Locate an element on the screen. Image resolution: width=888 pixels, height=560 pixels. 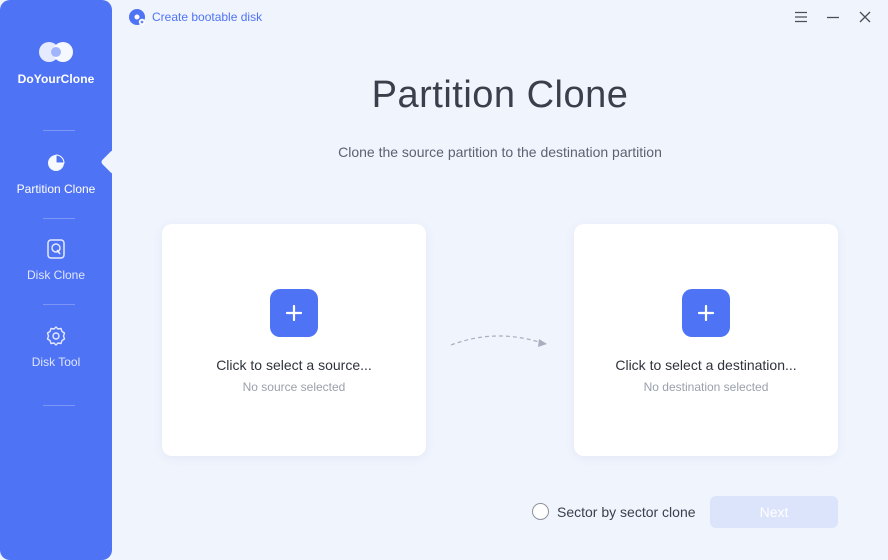
sidebar-item-label: Disk Tool is located at coordinates (56, 362).